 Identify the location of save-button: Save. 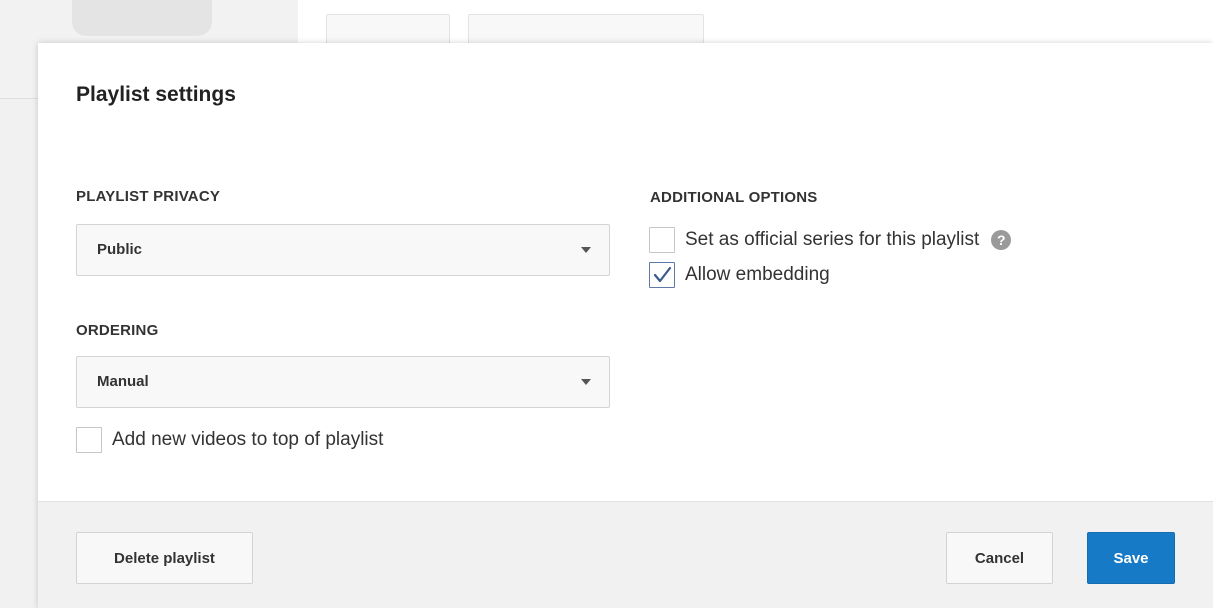
(1131, 558).